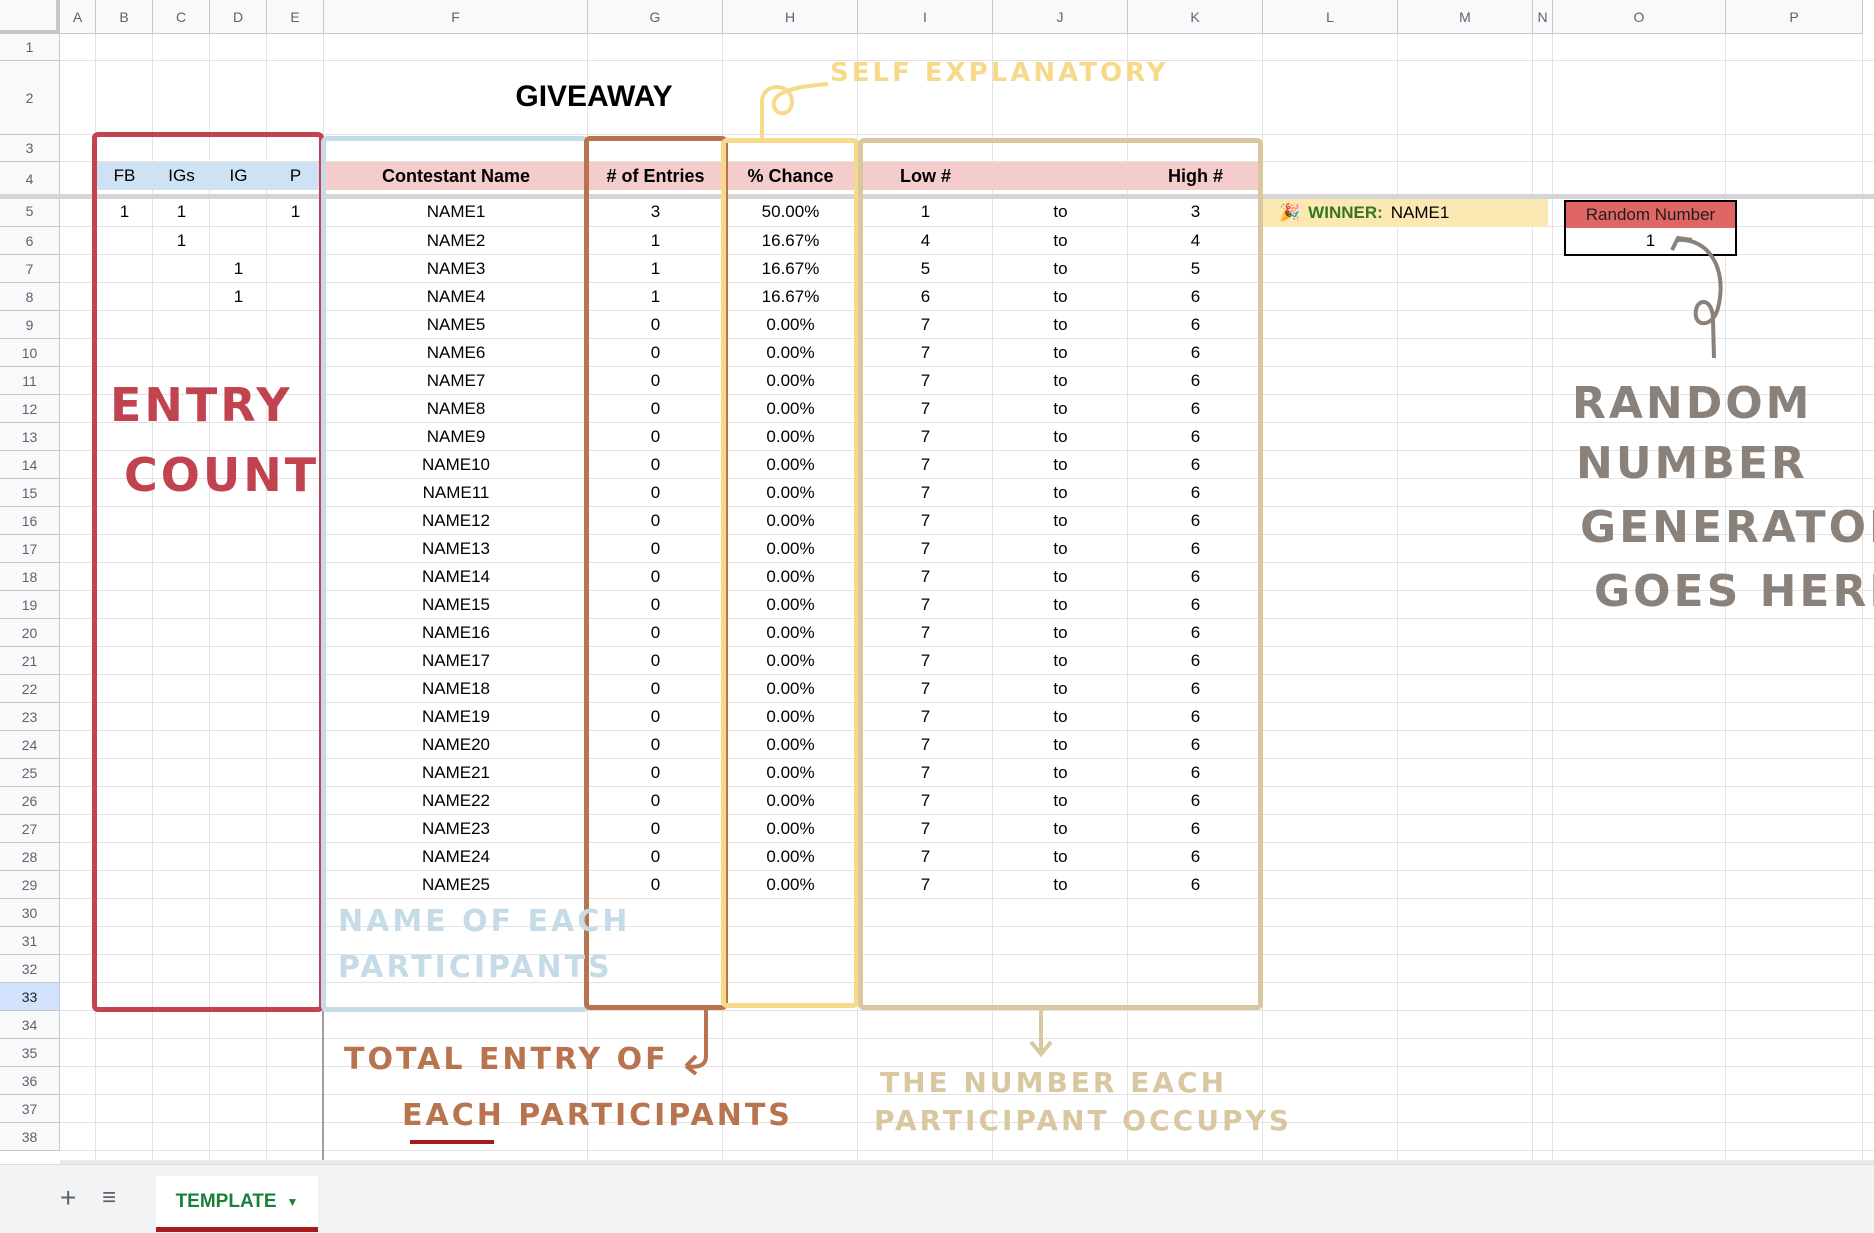 This screenshot has width=1874, height=1233. Describe the element at coordinates (1195, 17) in the screenshot. I see `column-header-k: K` at that location.